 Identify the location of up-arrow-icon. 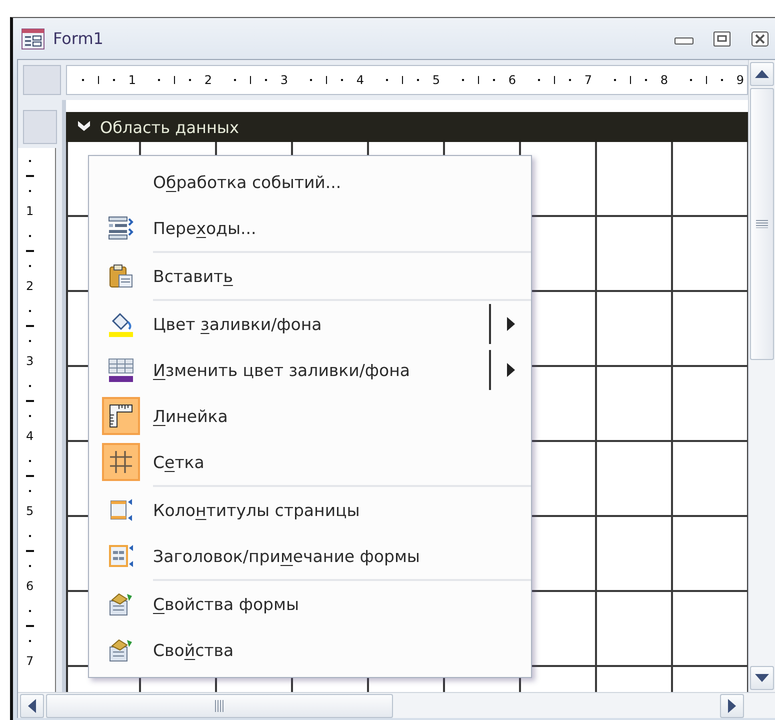
(762, 74).